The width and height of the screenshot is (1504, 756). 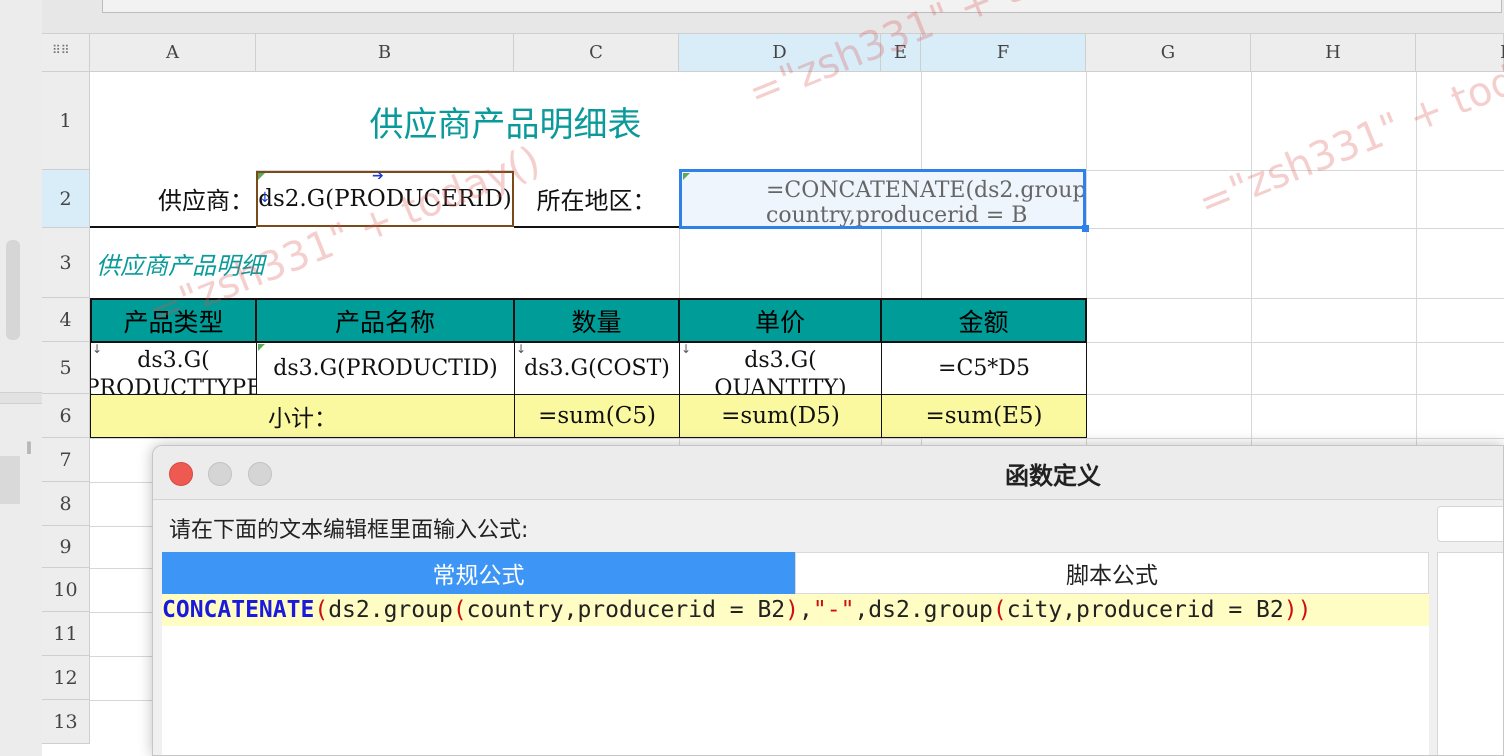 What do you see at coordinates (626, 610) in the screenshot?
I see `formula-token: country,producerid = B2` at bounding box center [626, 610].